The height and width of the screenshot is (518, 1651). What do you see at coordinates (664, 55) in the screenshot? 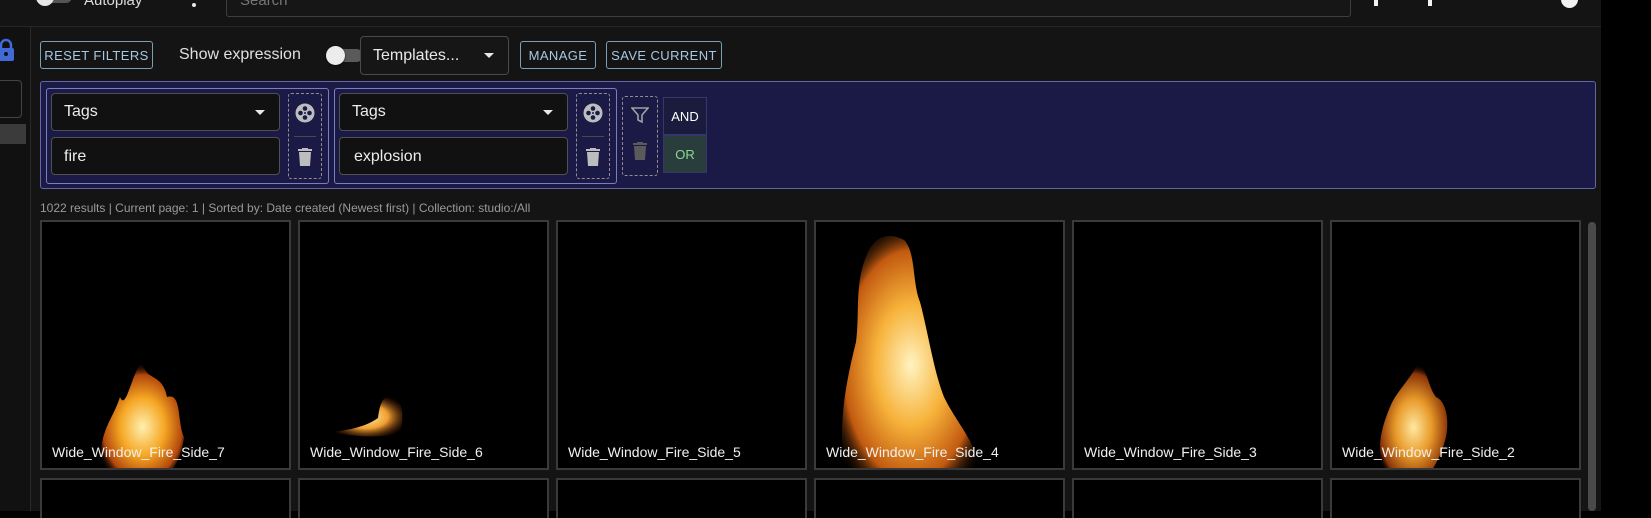
I see `save-current-button: SAVE CURRENT` at bounding box center [664, 55].